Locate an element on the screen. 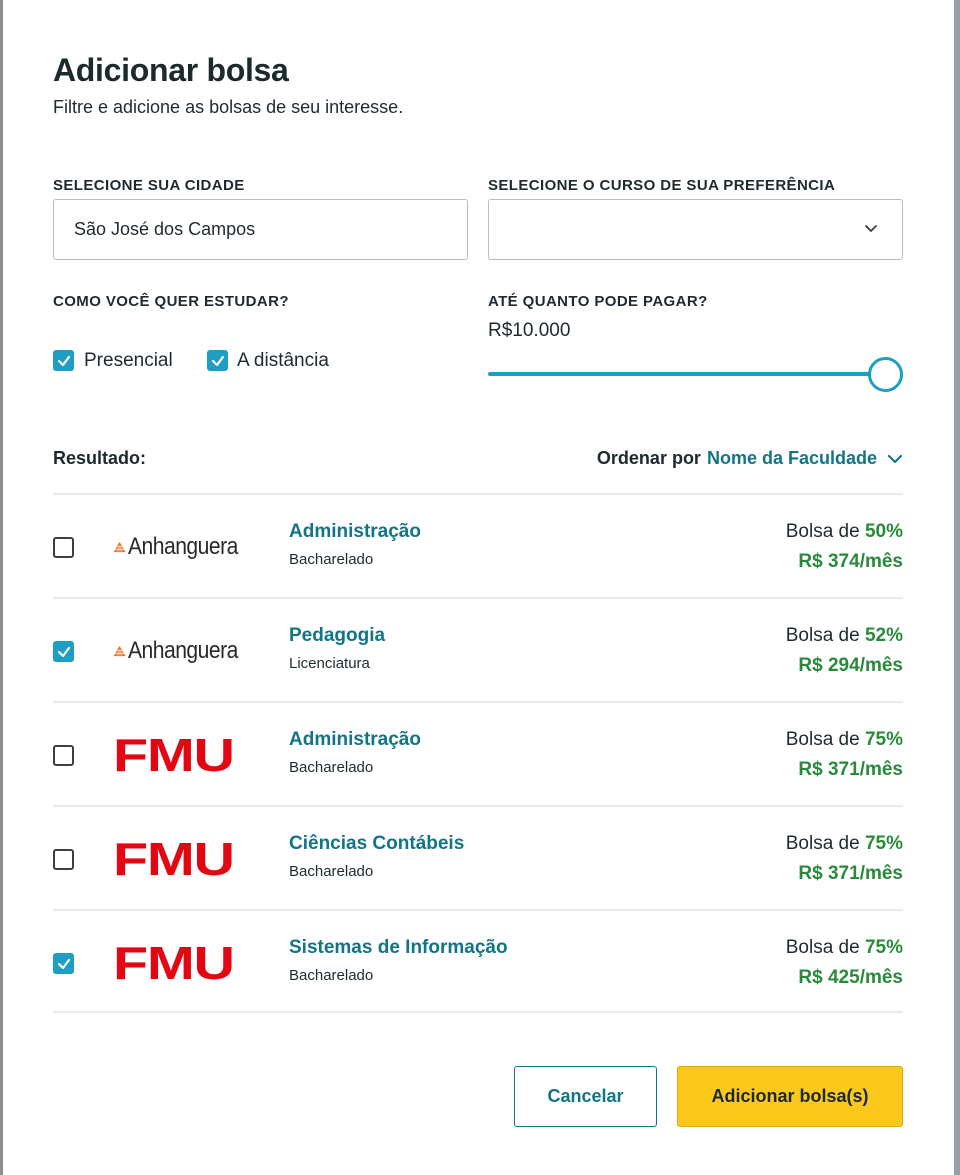 This screenshot has width=960, height=1175. bolsa-percentage: Bolsa de 52% is located at coordinates (844, 636).